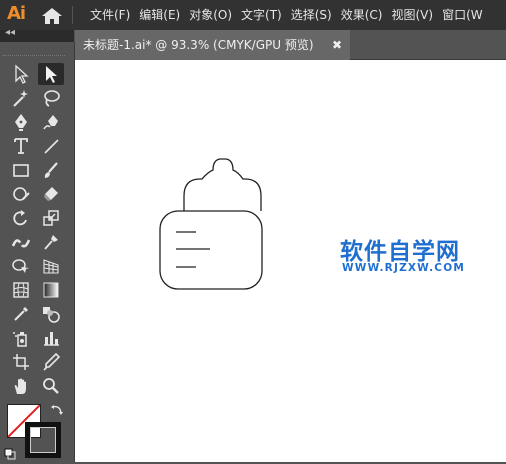  Describe the element at coordinates (211, 250) in the screenshot. I see `bottle-body-shape` at that location.